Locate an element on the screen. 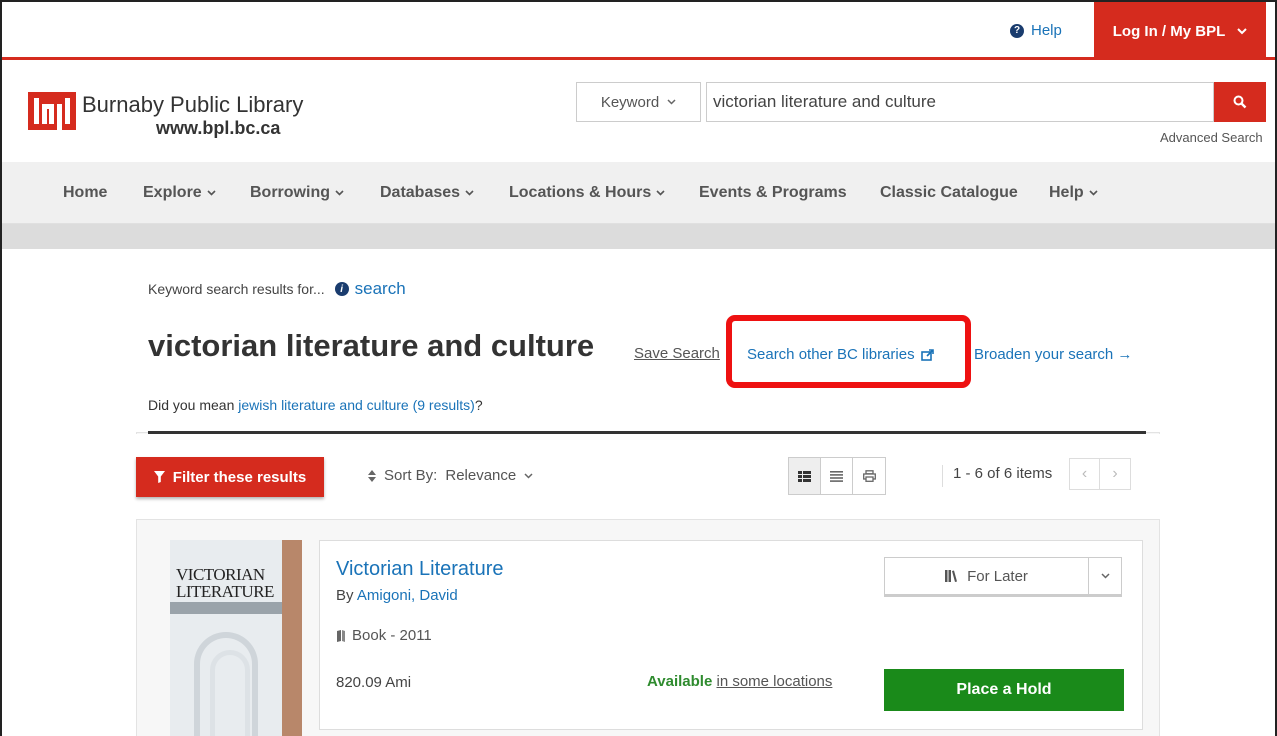 This screenshot has height=736, width=1277. broaden-label: Broaden your search is located at coordinates (1044, 354).